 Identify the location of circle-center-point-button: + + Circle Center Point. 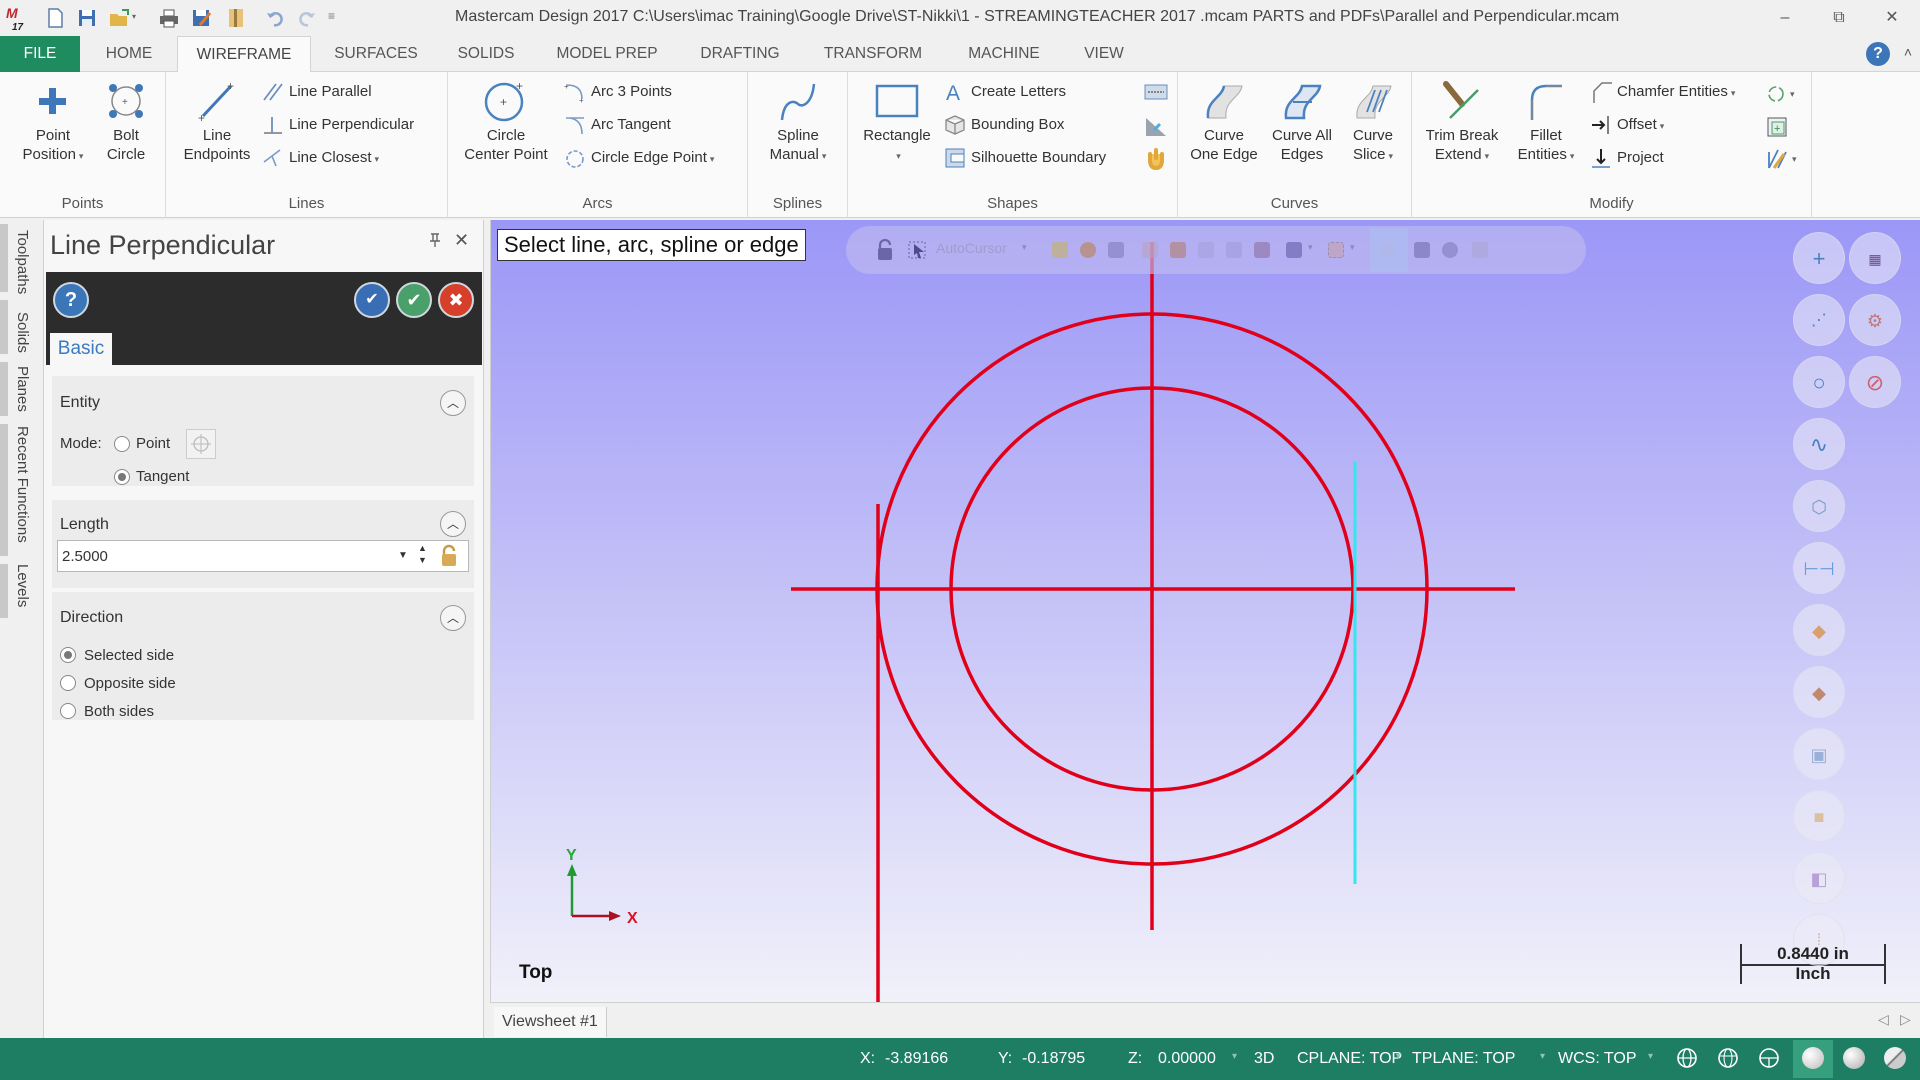
(506, 122).